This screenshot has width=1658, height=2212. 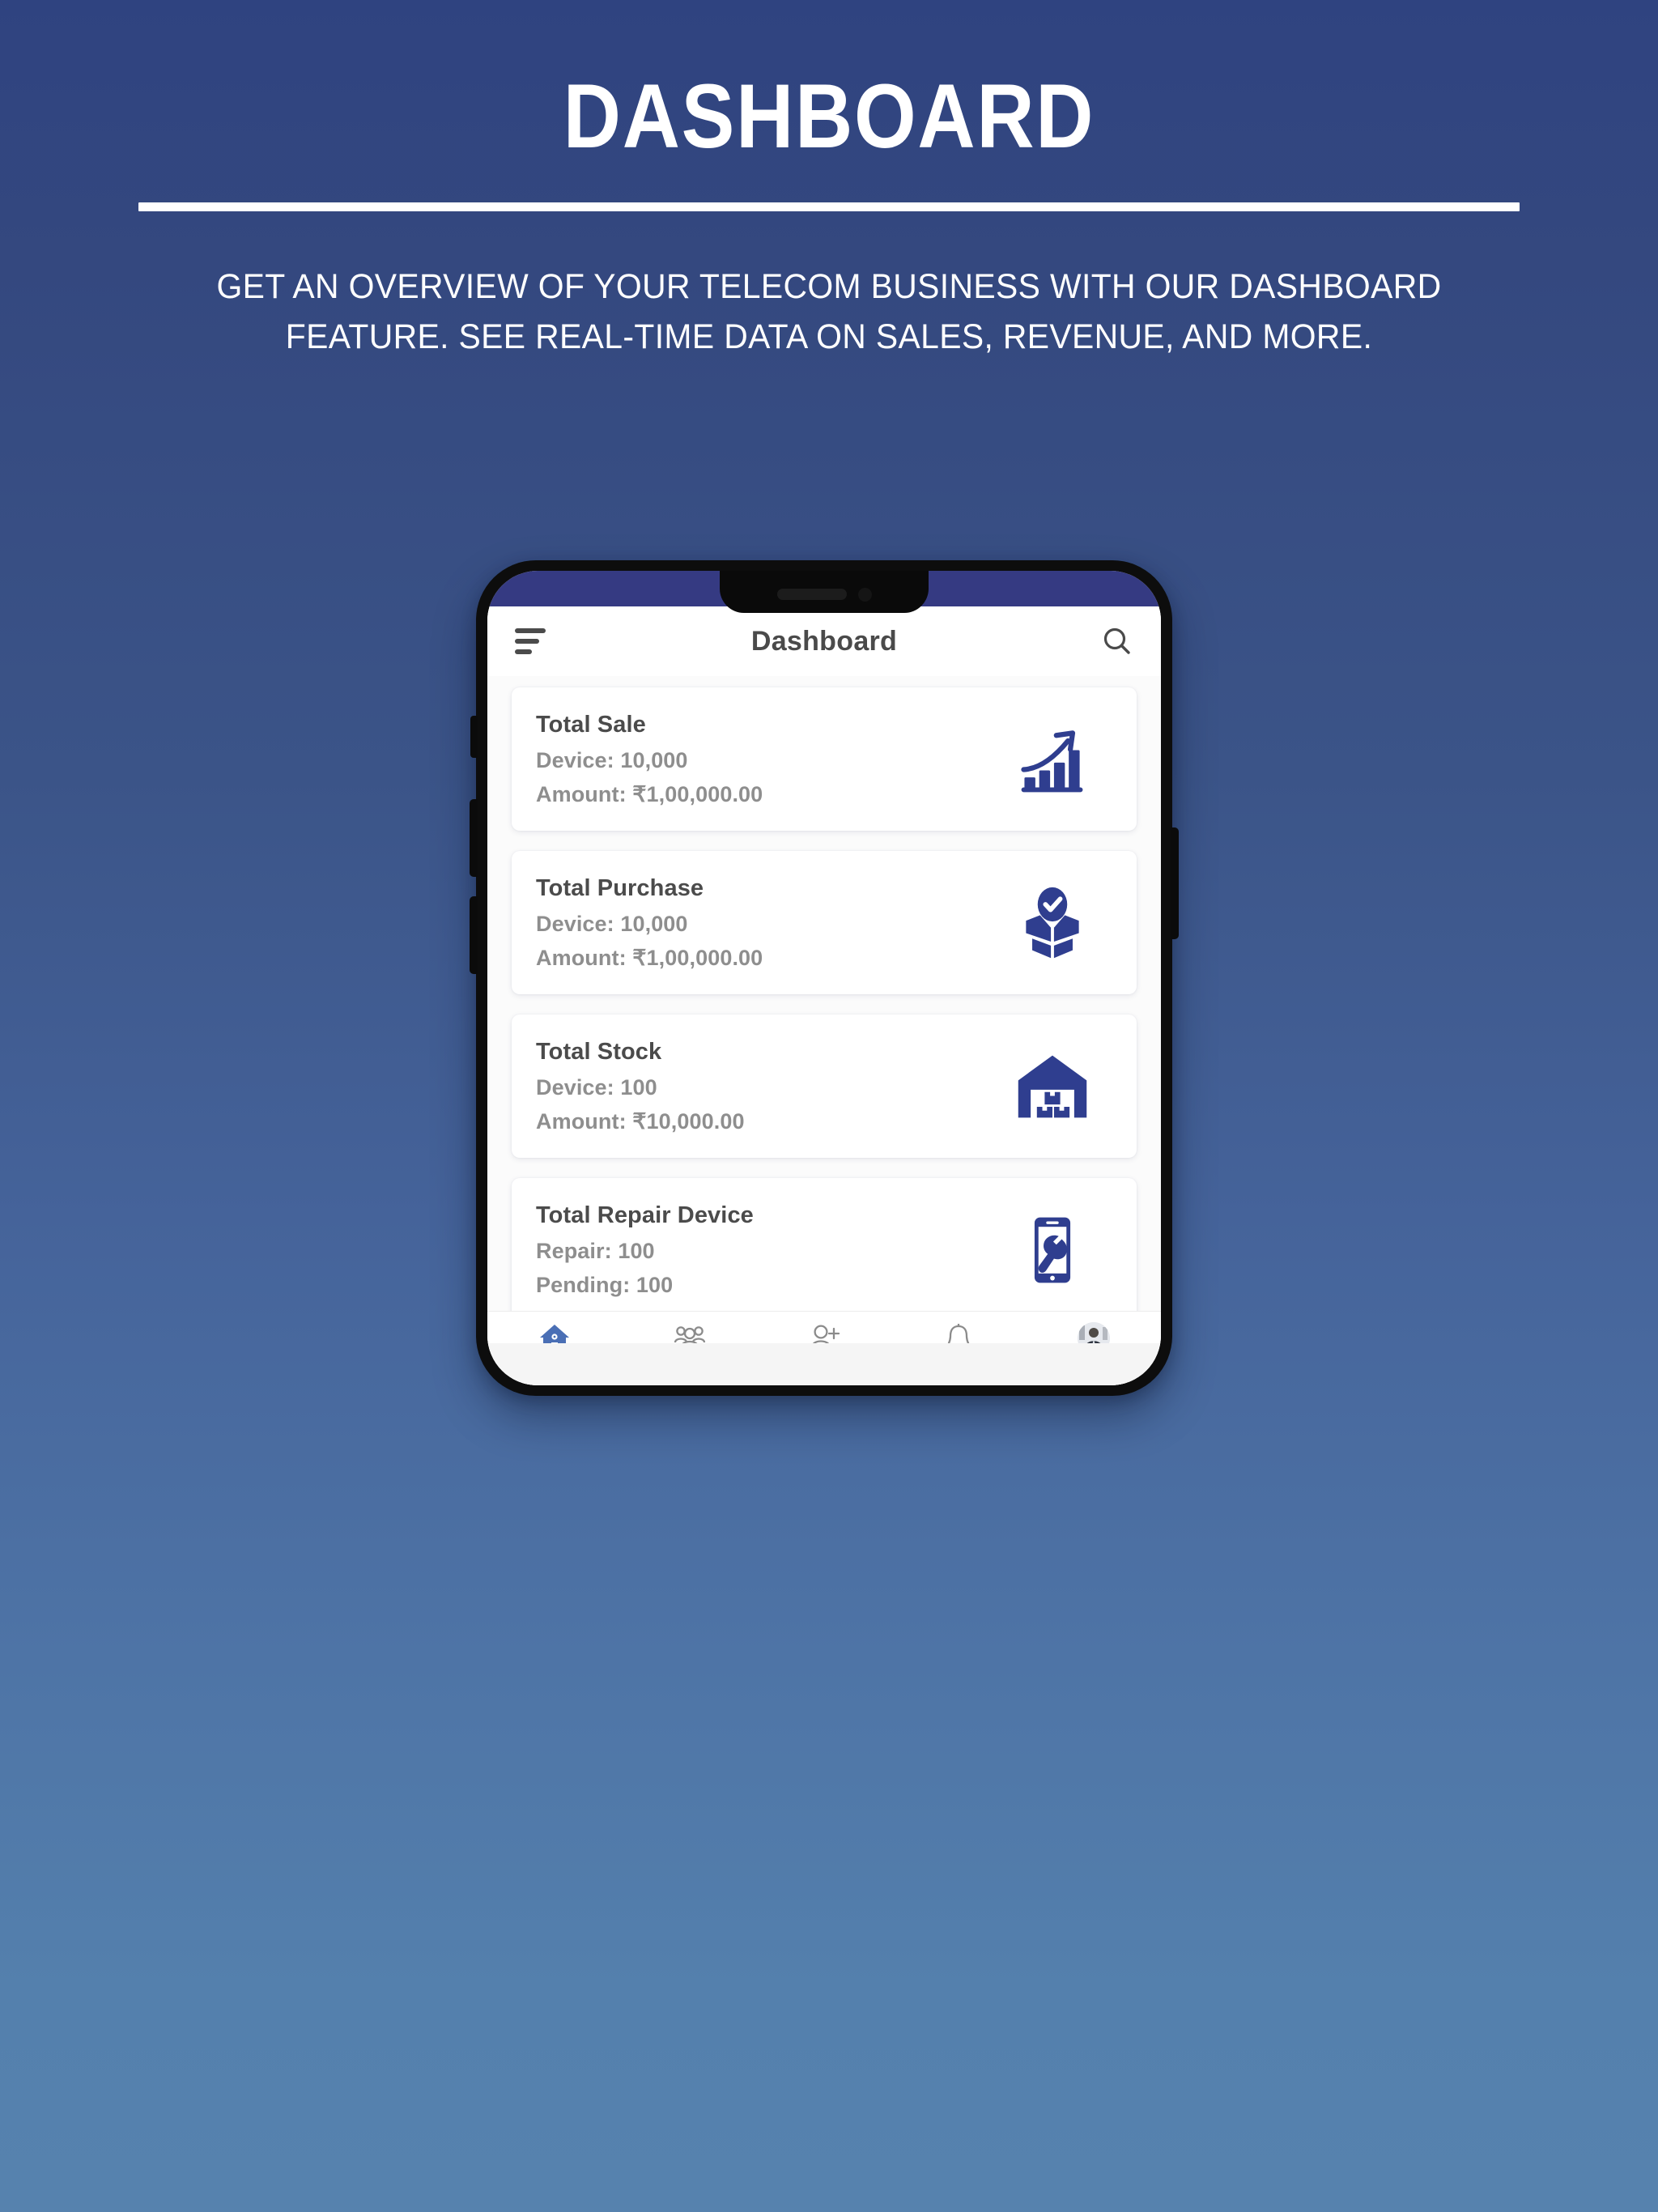 What do you see at coordinates (864, 594) in the screenshot?
I see `front-camera-icon` at bounding box center [864, 594].